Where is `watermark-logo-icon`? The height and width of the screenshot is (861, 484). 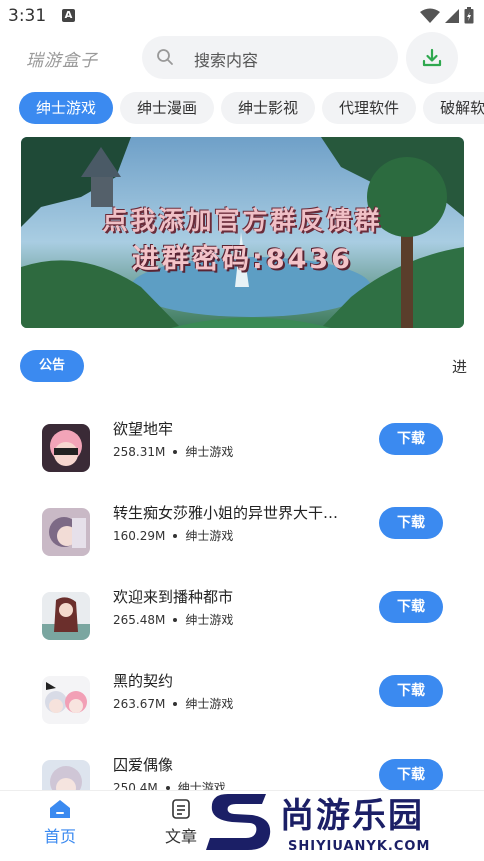 watermark-logo-icon is located at coordinates (238, 822).